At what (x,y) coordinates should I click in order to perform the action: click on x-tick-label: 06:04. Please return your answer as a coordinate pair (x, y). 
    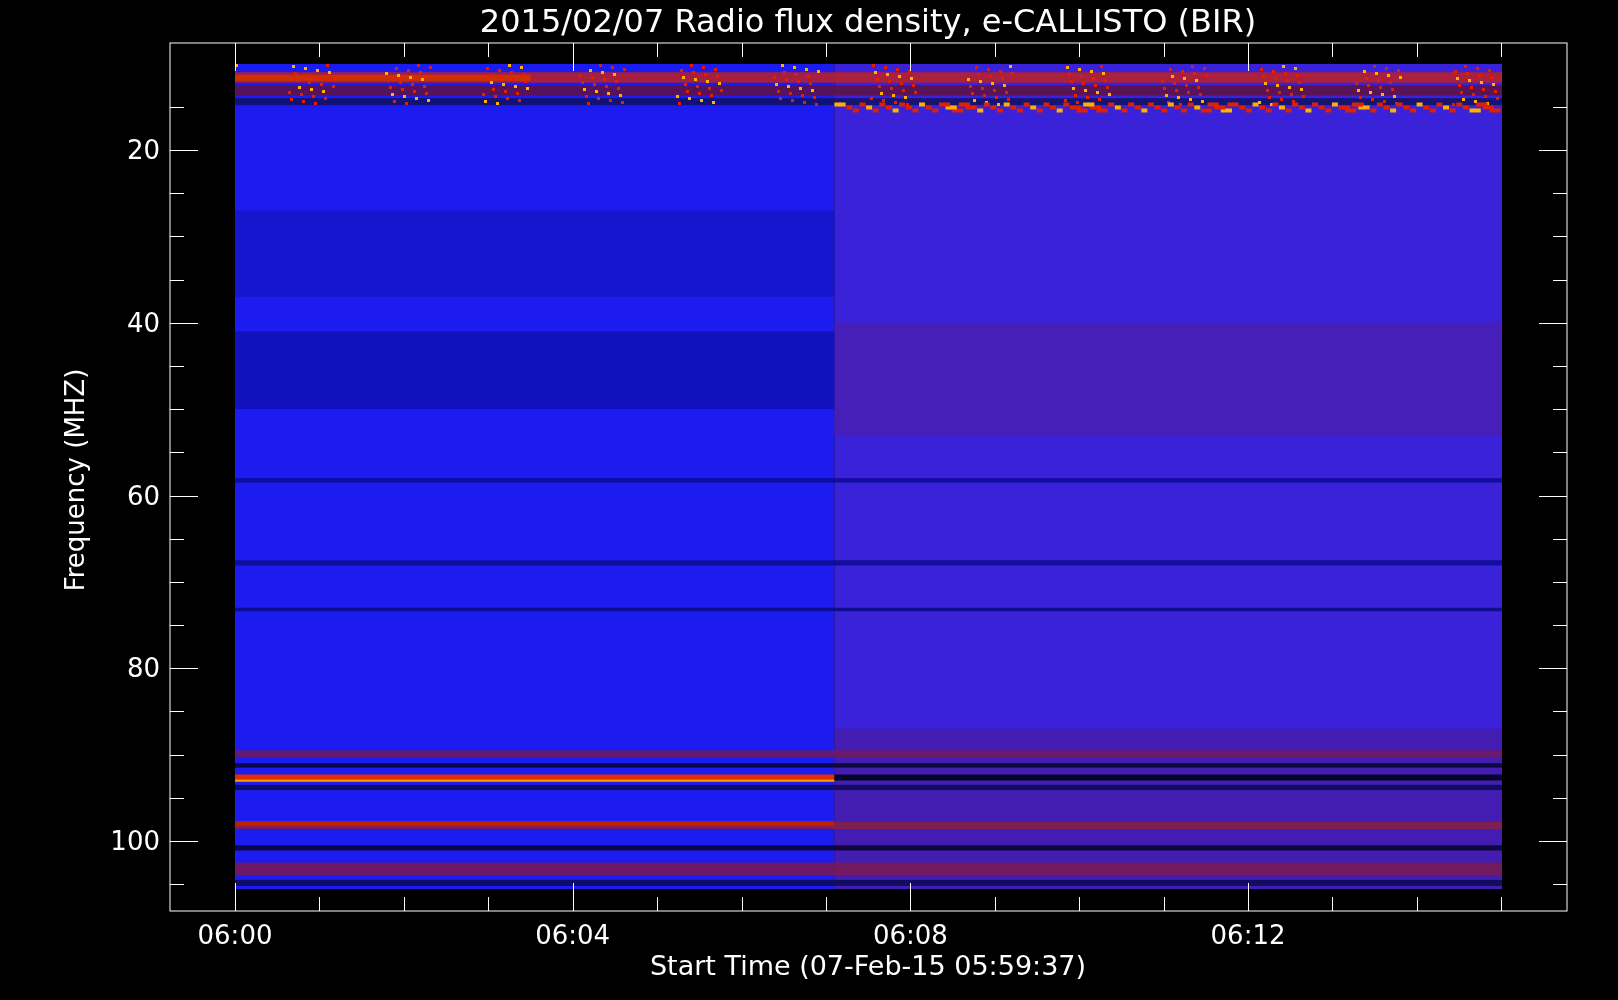
    Looking at the image, I should click on (573, 935).